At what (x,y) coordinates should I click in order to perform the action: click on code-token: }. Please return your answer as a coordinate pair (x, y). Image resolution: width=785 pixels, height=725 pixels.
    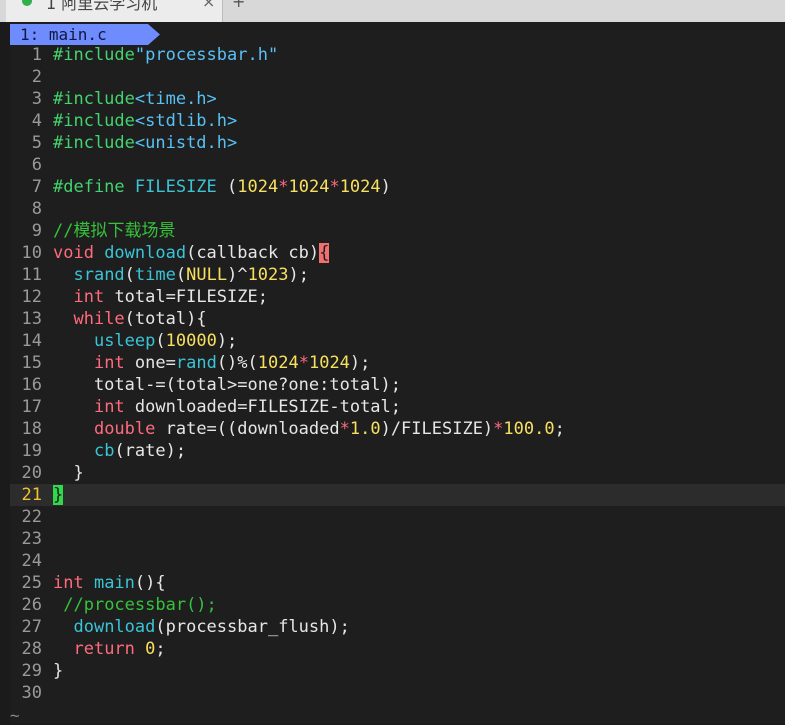
    Looking at the image, I should click on (58, 495).